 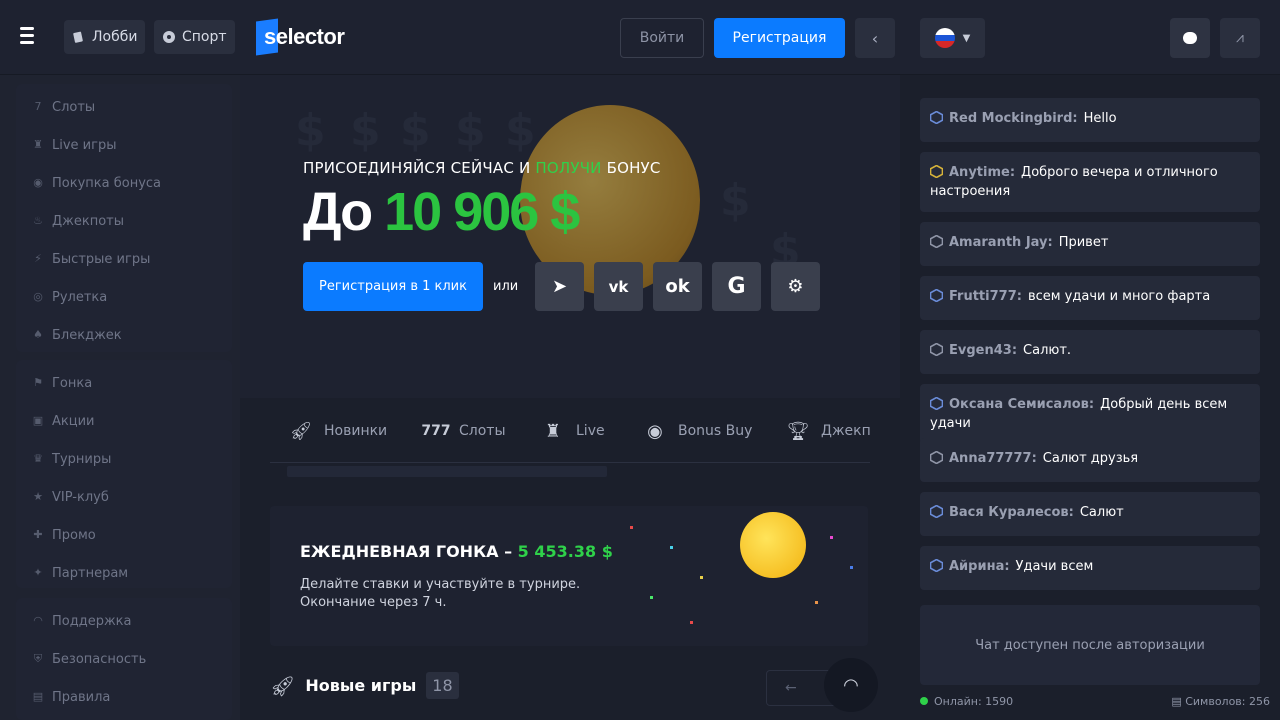 What do you see at coordinates (447, 471) in the screenshot?
I see `tabs-scrollbar` at bounding box center [447, 471].